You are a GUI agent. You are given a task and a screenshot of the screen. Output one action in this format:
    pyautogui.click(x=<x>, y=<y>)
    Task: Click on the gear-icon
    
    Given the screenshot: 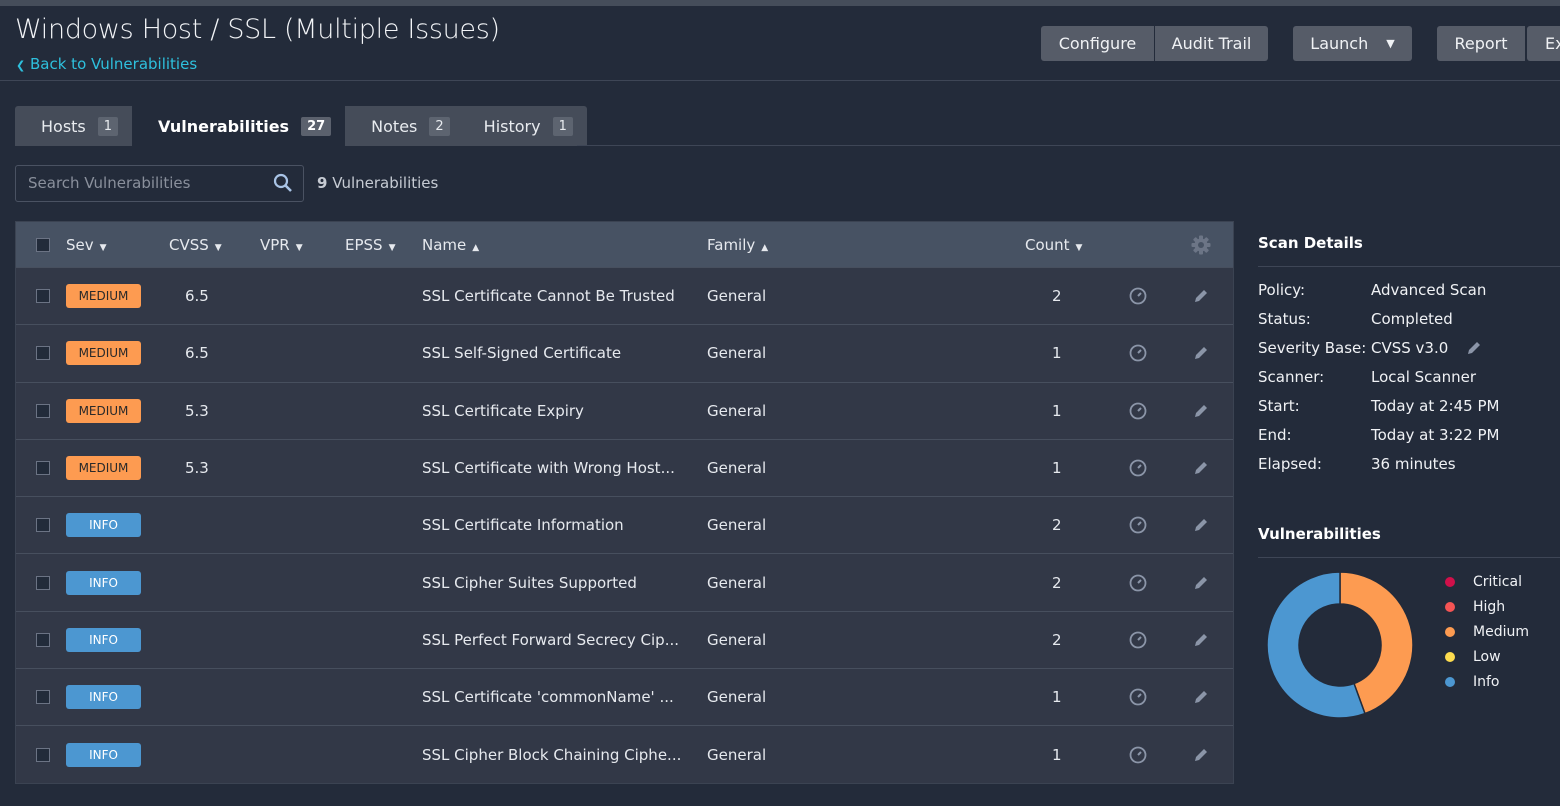 What is the action you would take?
    pyautogui.click(x=1201, y=245)
    